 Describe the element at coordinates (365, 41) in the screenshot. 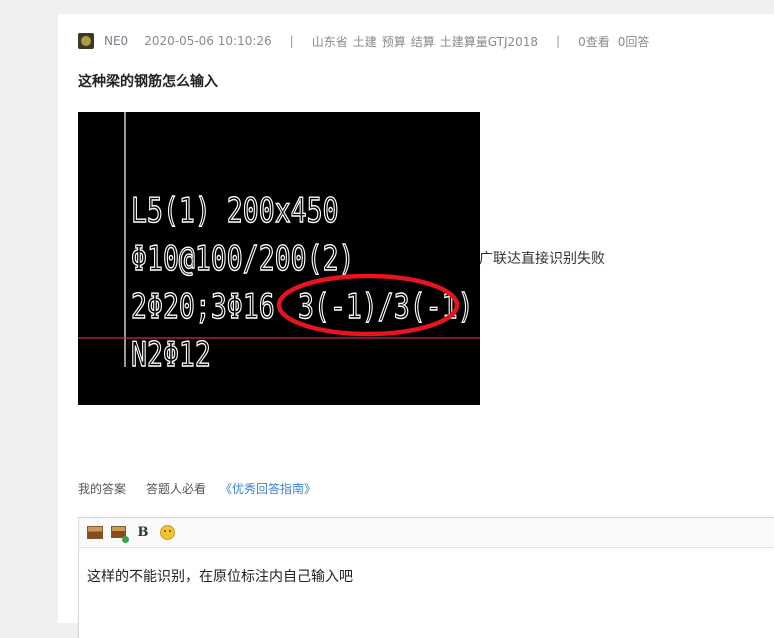

I see `tag-civil: 土建` at that location.